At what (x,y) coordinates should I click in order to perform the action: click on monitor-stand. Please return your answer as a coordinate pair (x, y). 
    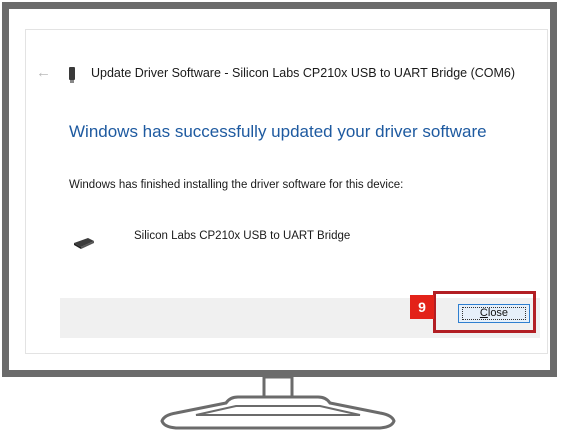
    Looking at the image, I should click on (278, 403).